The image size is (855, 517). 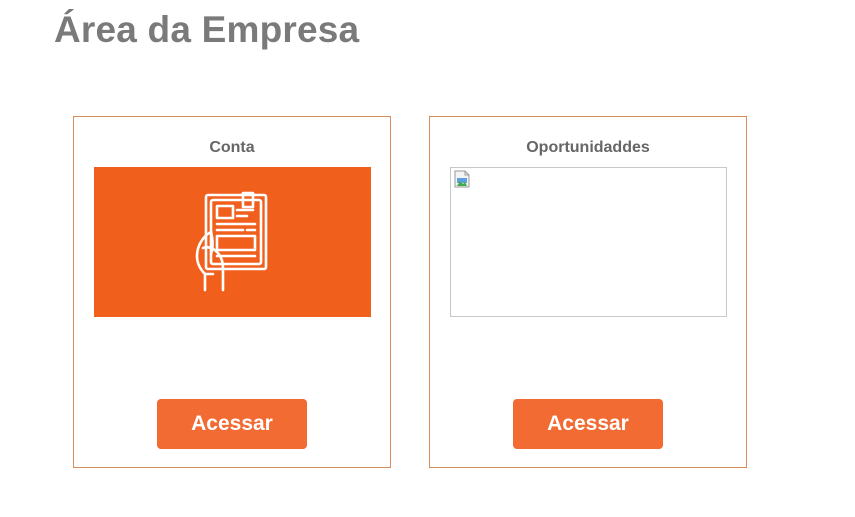 I want to click on card-image-conta, so click(x=232, y=242).